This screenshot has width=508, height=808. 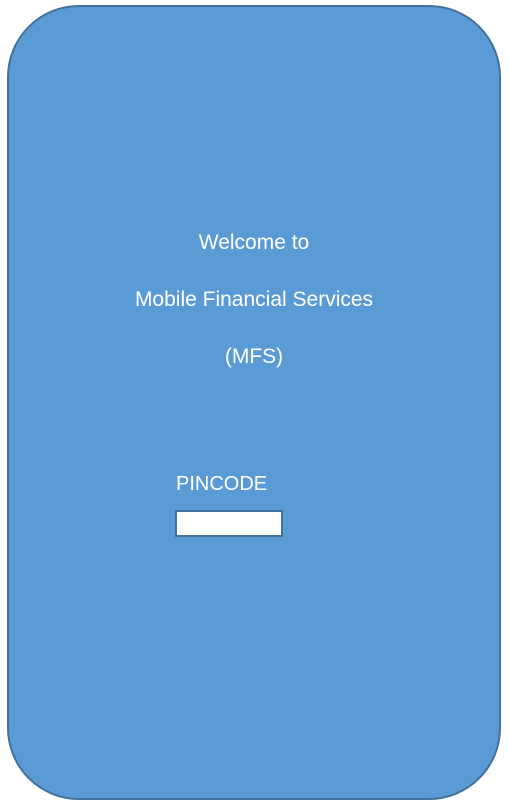 I want to click on pincode-input, so click(x=229, y=523).